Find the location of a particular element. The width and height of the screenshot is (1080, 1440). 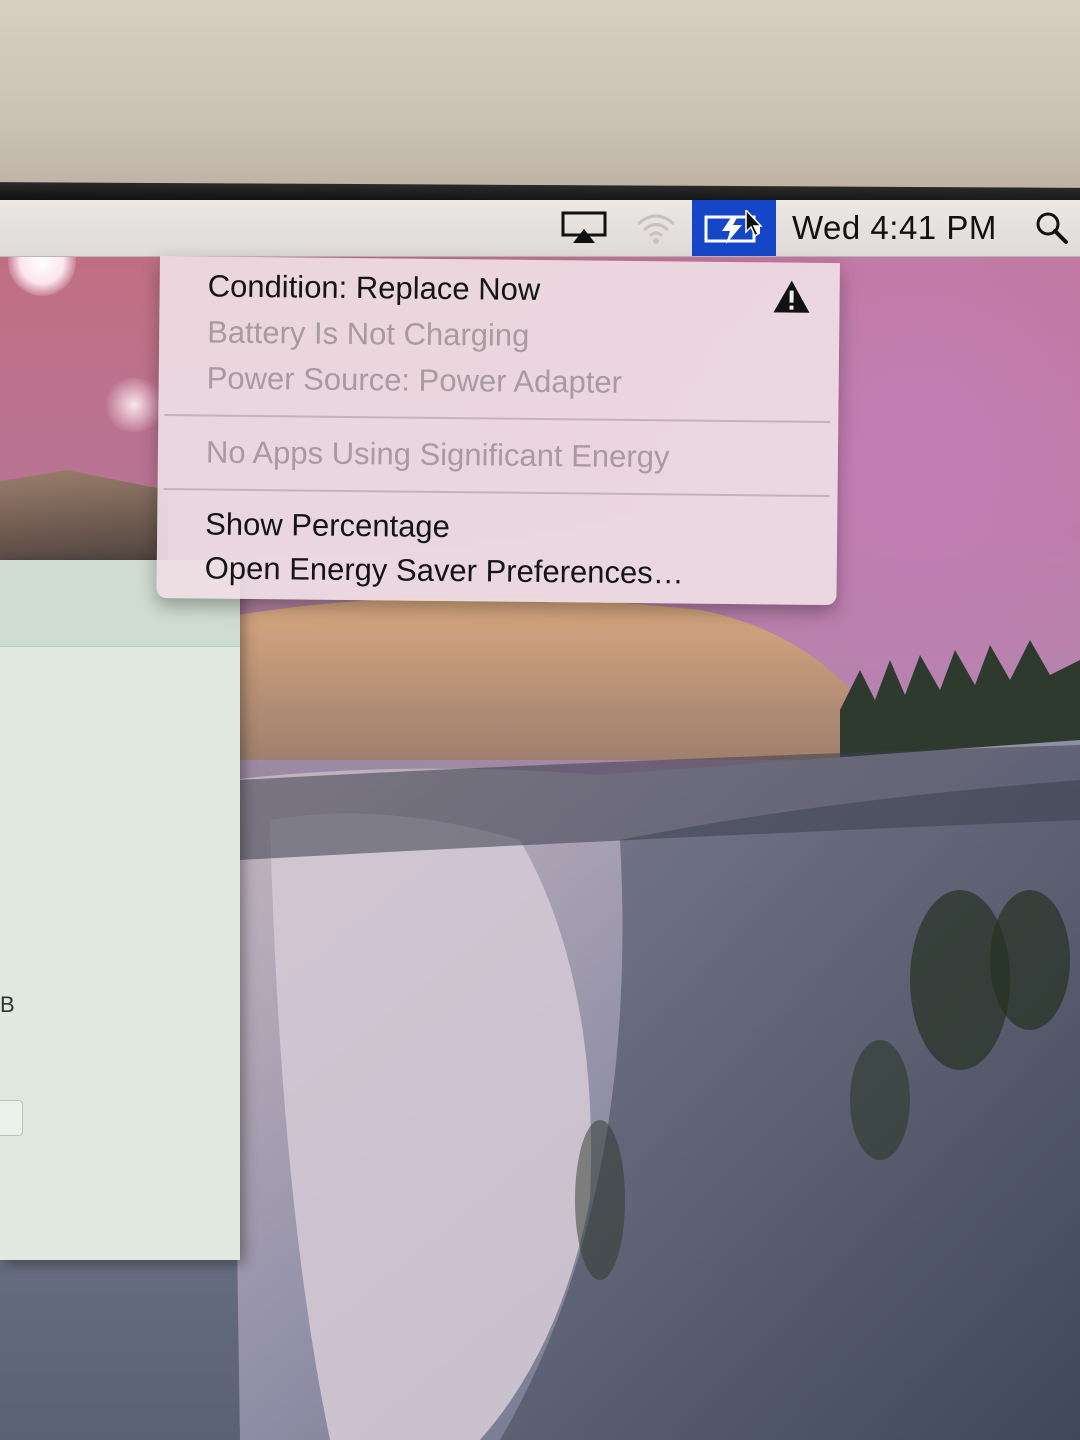

screen-glare is located at coordinates (134, 405).